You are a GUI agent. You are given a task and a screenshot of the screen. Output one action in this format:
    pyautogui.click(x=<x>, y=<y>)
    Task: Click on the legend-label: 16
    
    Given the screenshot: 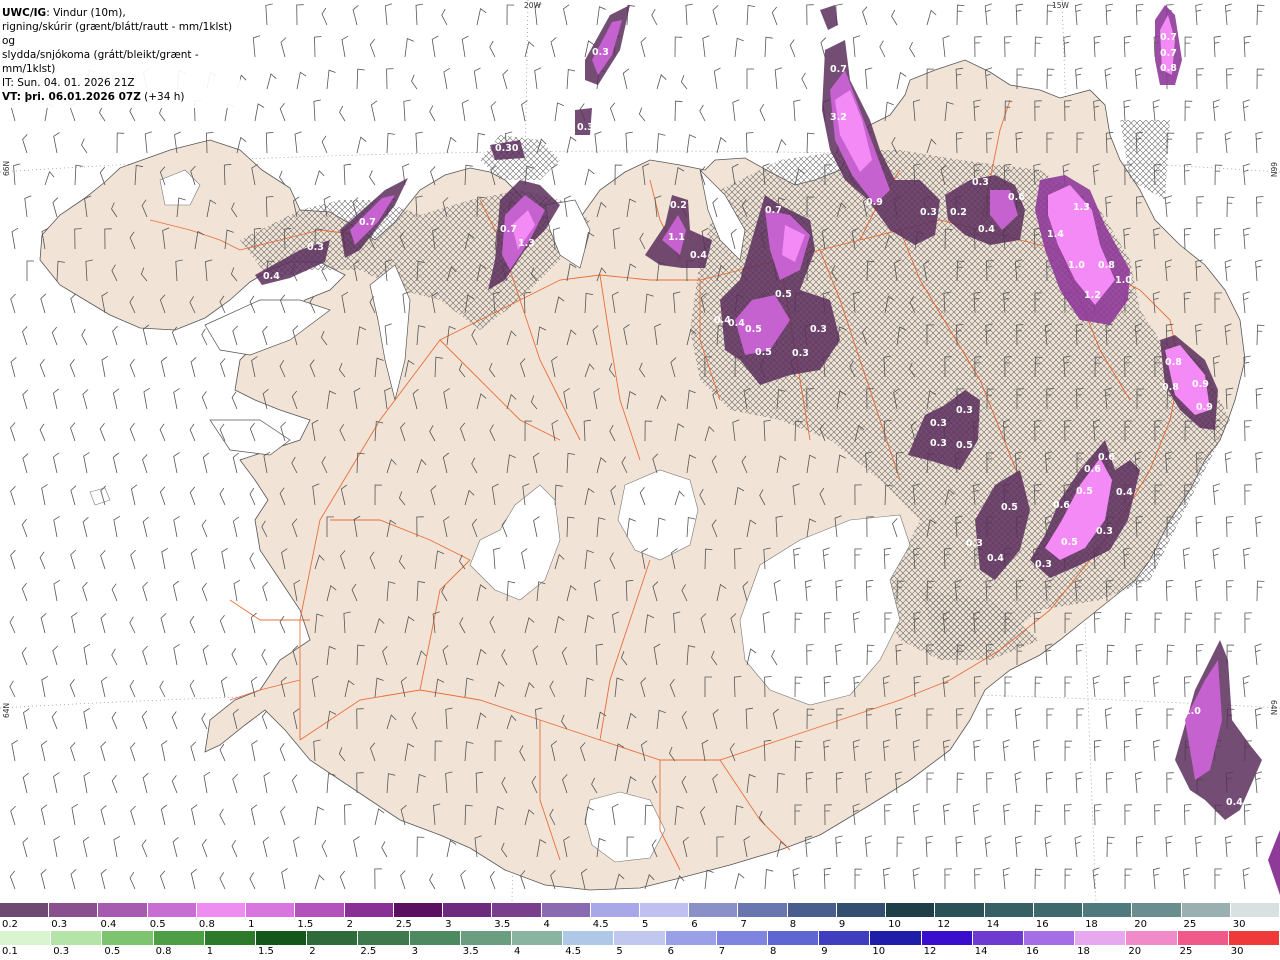 What is the action you would take?
    pyautogui.click(x=1042, y=924)
    